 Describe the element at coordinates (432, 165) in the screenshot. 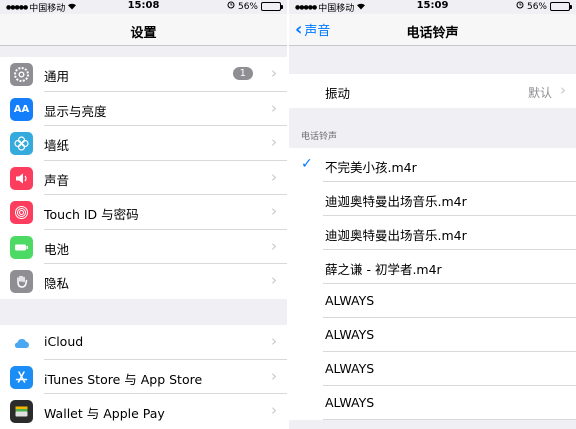

I see `ringtone-item: ✓ 不完美小孩.m4r` at that location.